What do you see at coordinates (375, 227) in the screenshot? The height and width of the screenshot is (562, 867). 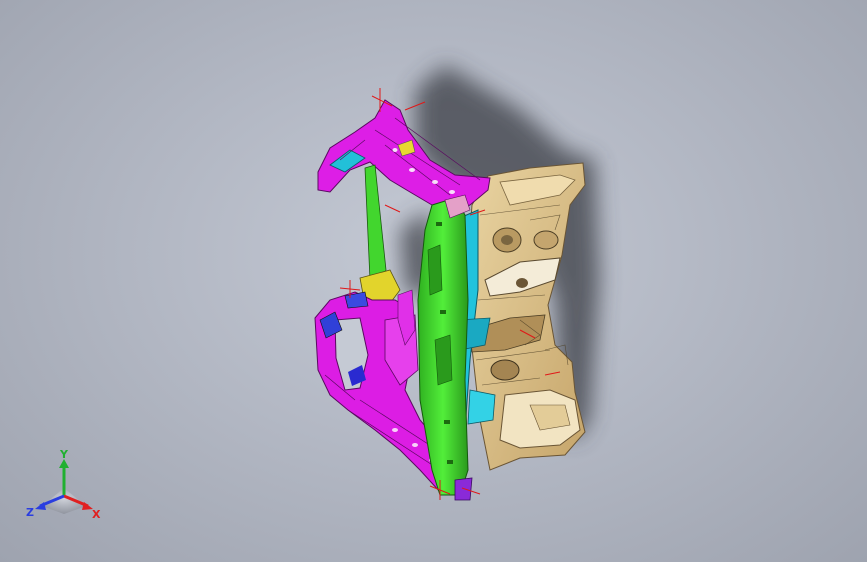 I see `left-vertical-strut` at bounding box center [375, 227].